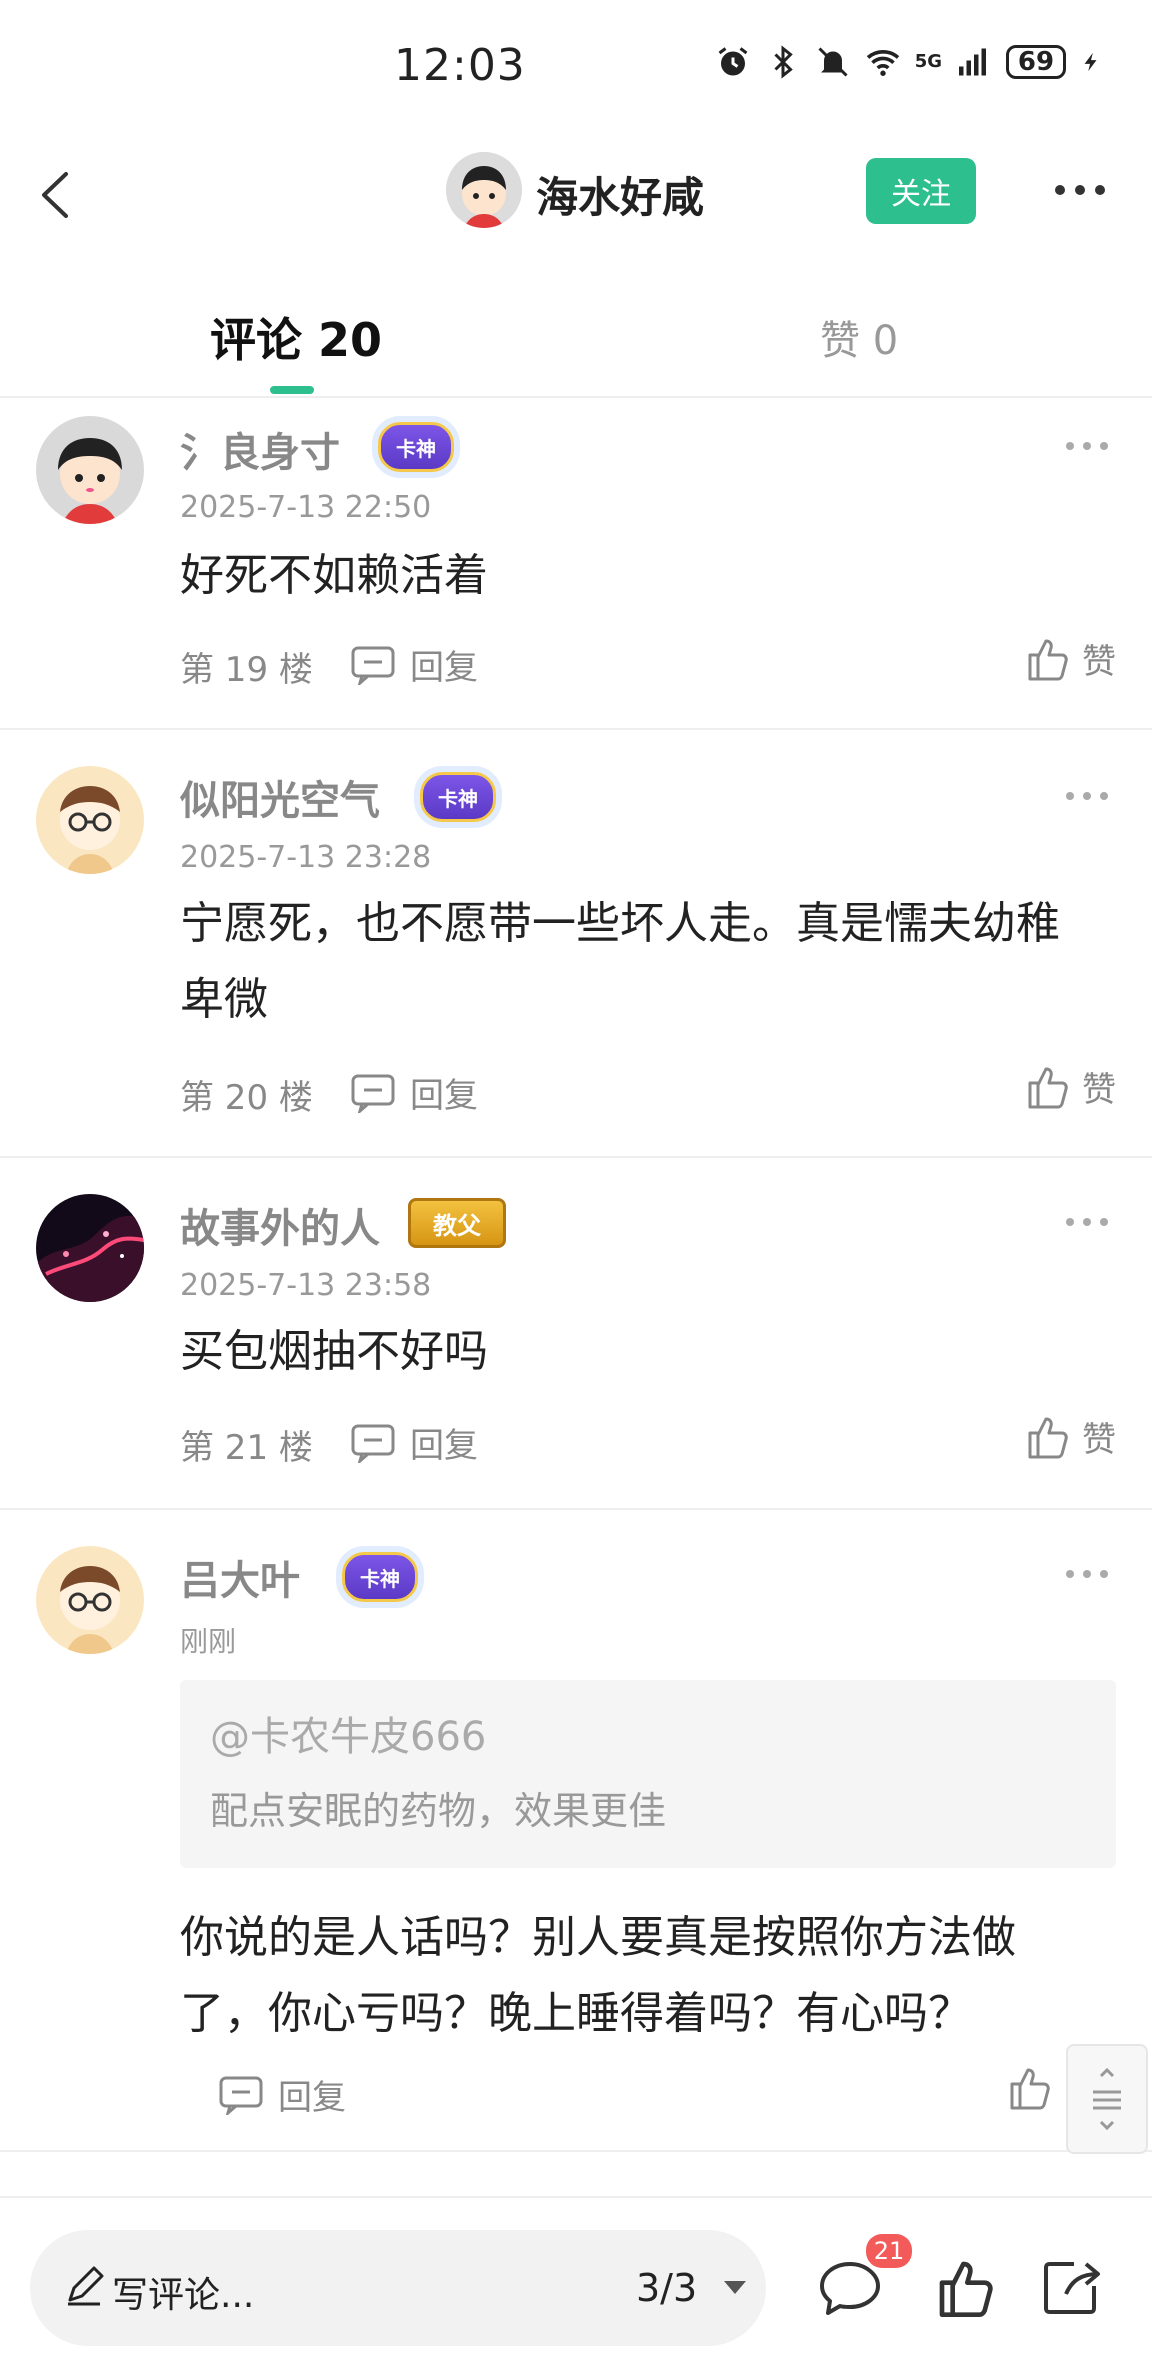  I want to click on header: 海水好咸 关注, so click(576, 195).